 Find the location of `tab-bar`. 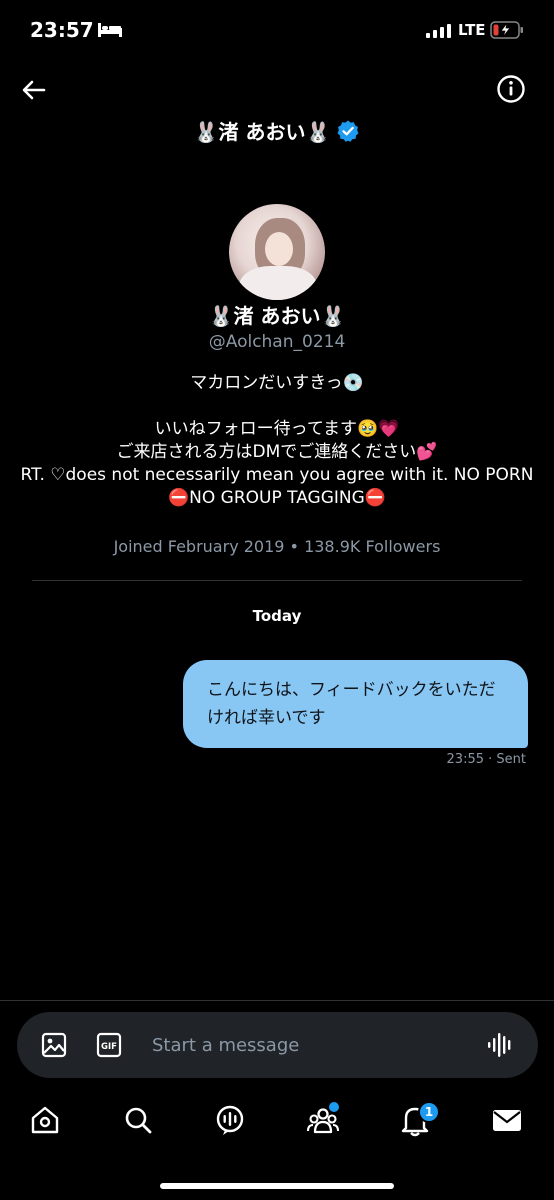

tab-bar is located at coordinates (277, 1122).